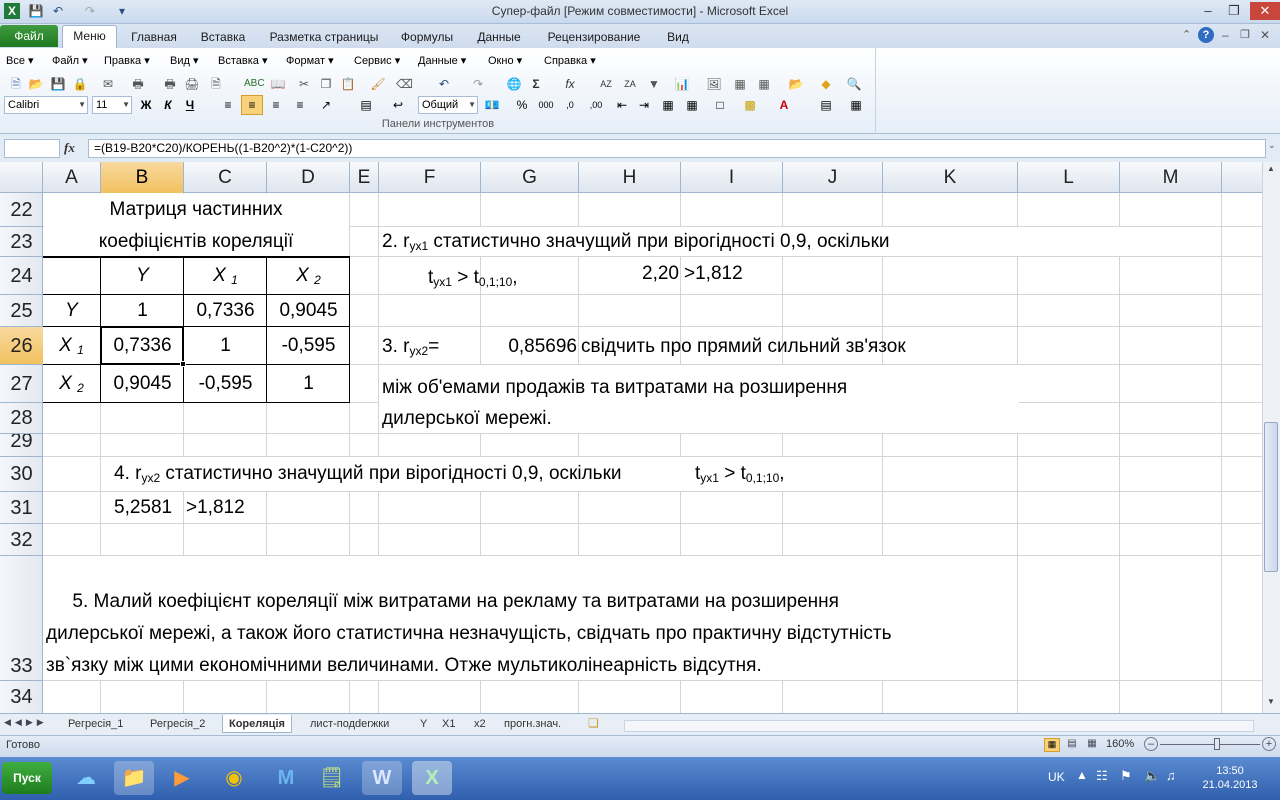  I want to click on horizontal-scrollbar, so click(939, 726).